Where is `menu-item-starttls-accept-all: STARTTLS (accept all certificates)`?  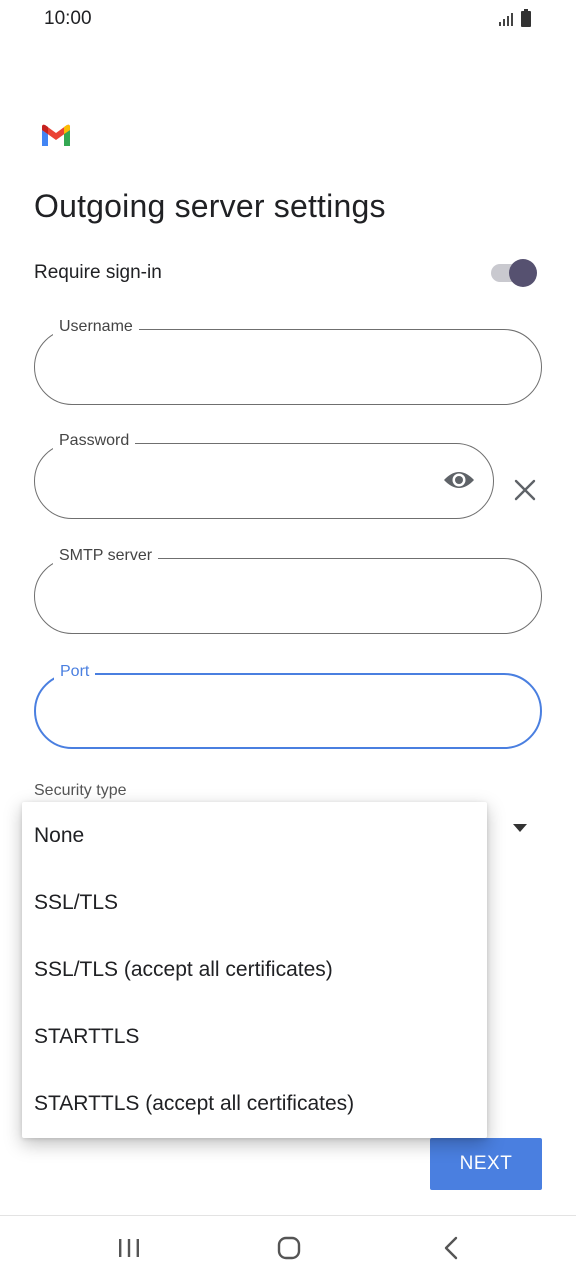
menu-item-starttls-accept-all: STARTTLS (accept all certificates) is located at coordinates (254, 1103).